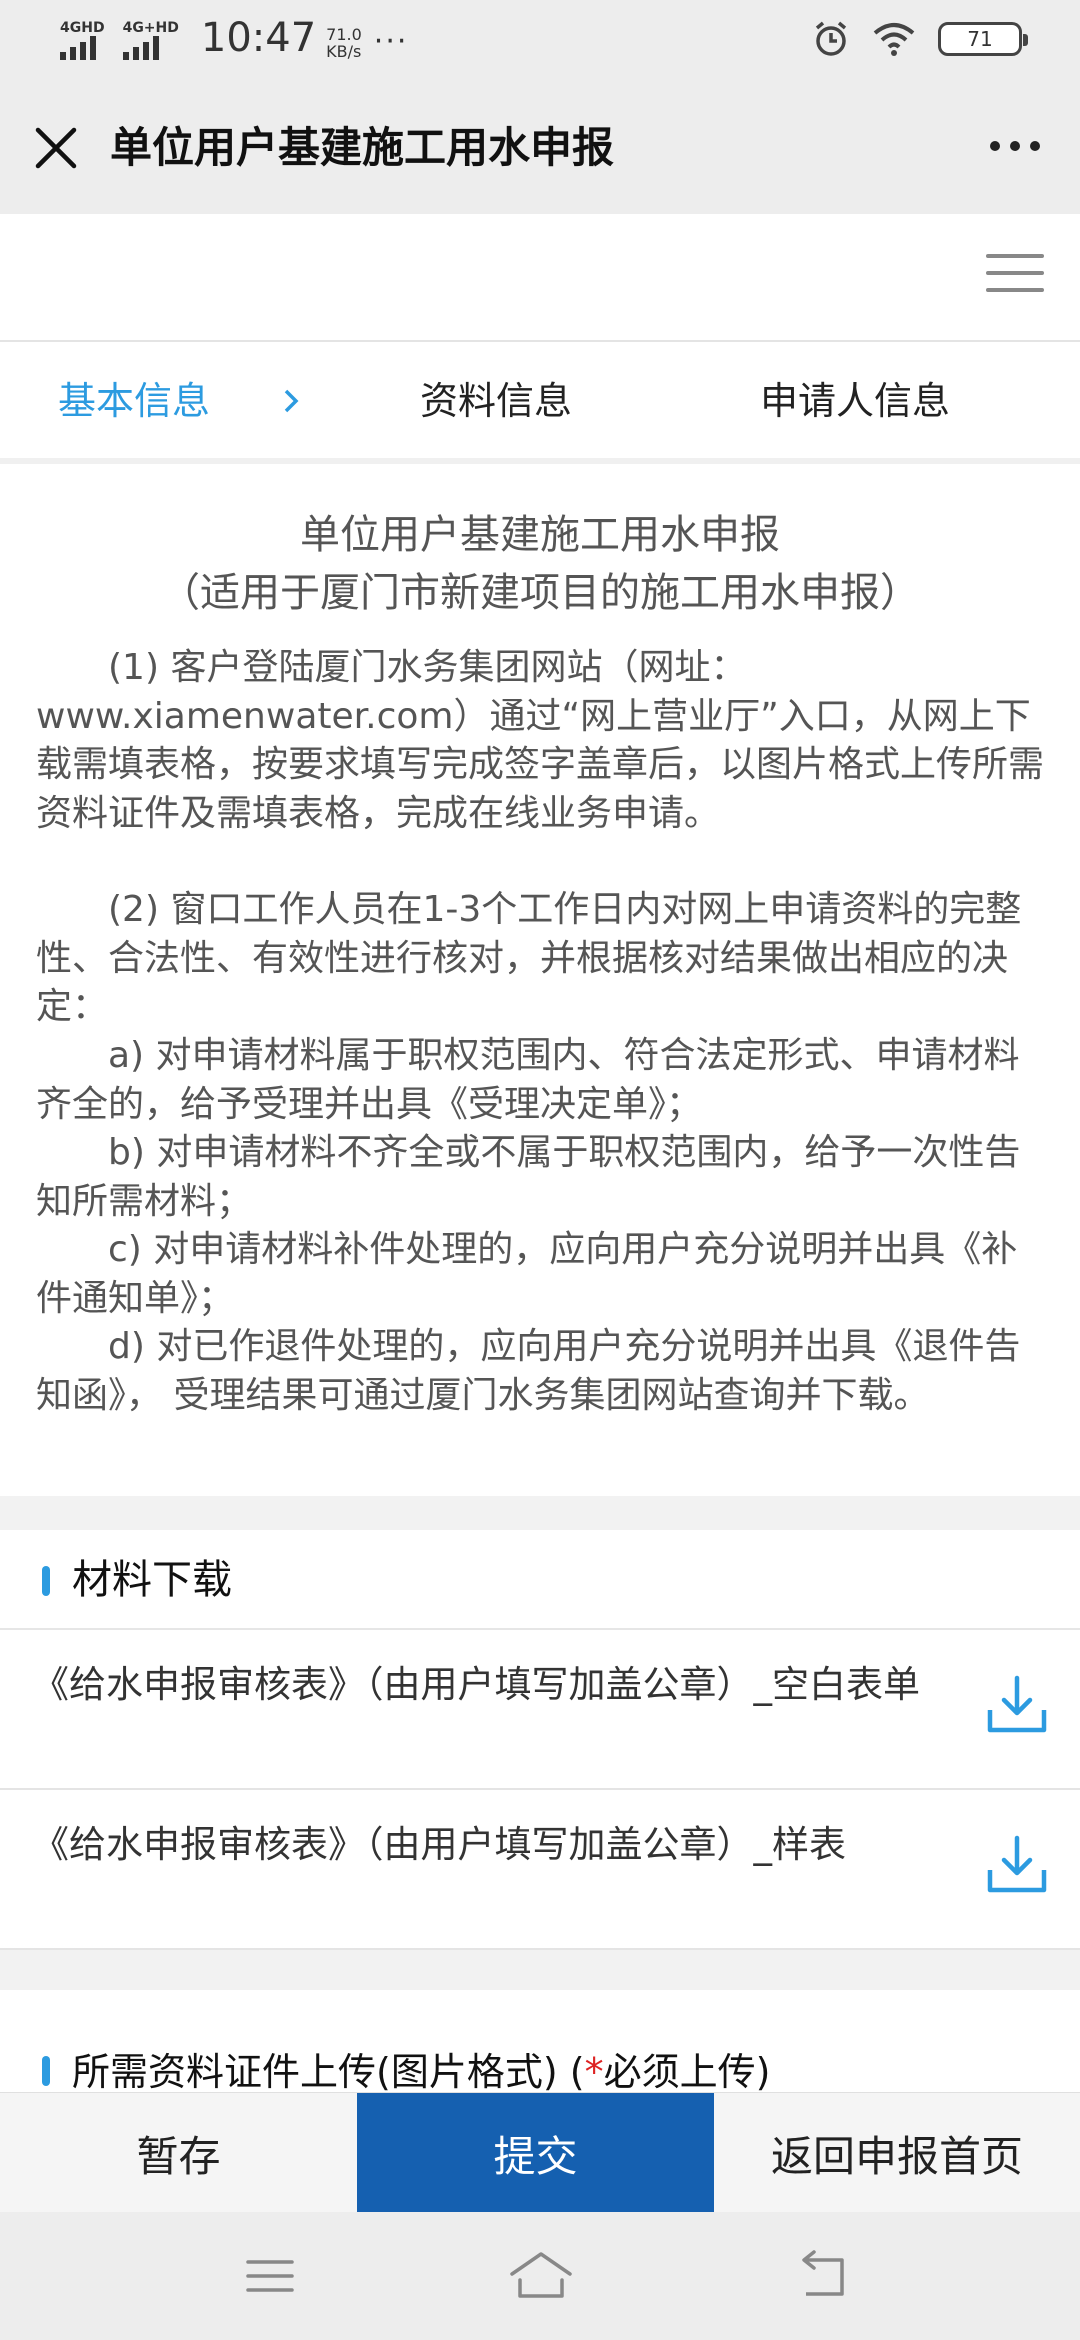  I want to click on step-tabs: 基本信息 资料信息 申请人信息, so click(540, 404).